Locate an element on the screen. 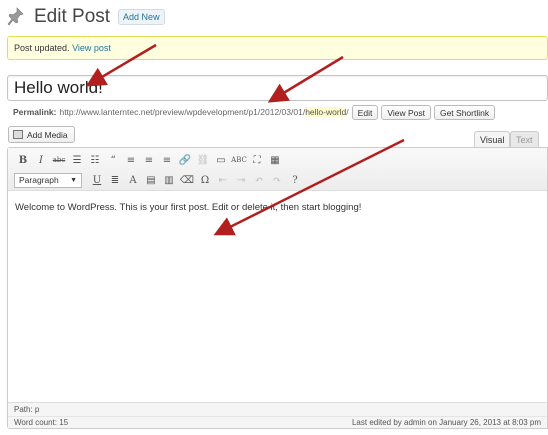  view-post-link: View post is located at coordinates (91, 48).